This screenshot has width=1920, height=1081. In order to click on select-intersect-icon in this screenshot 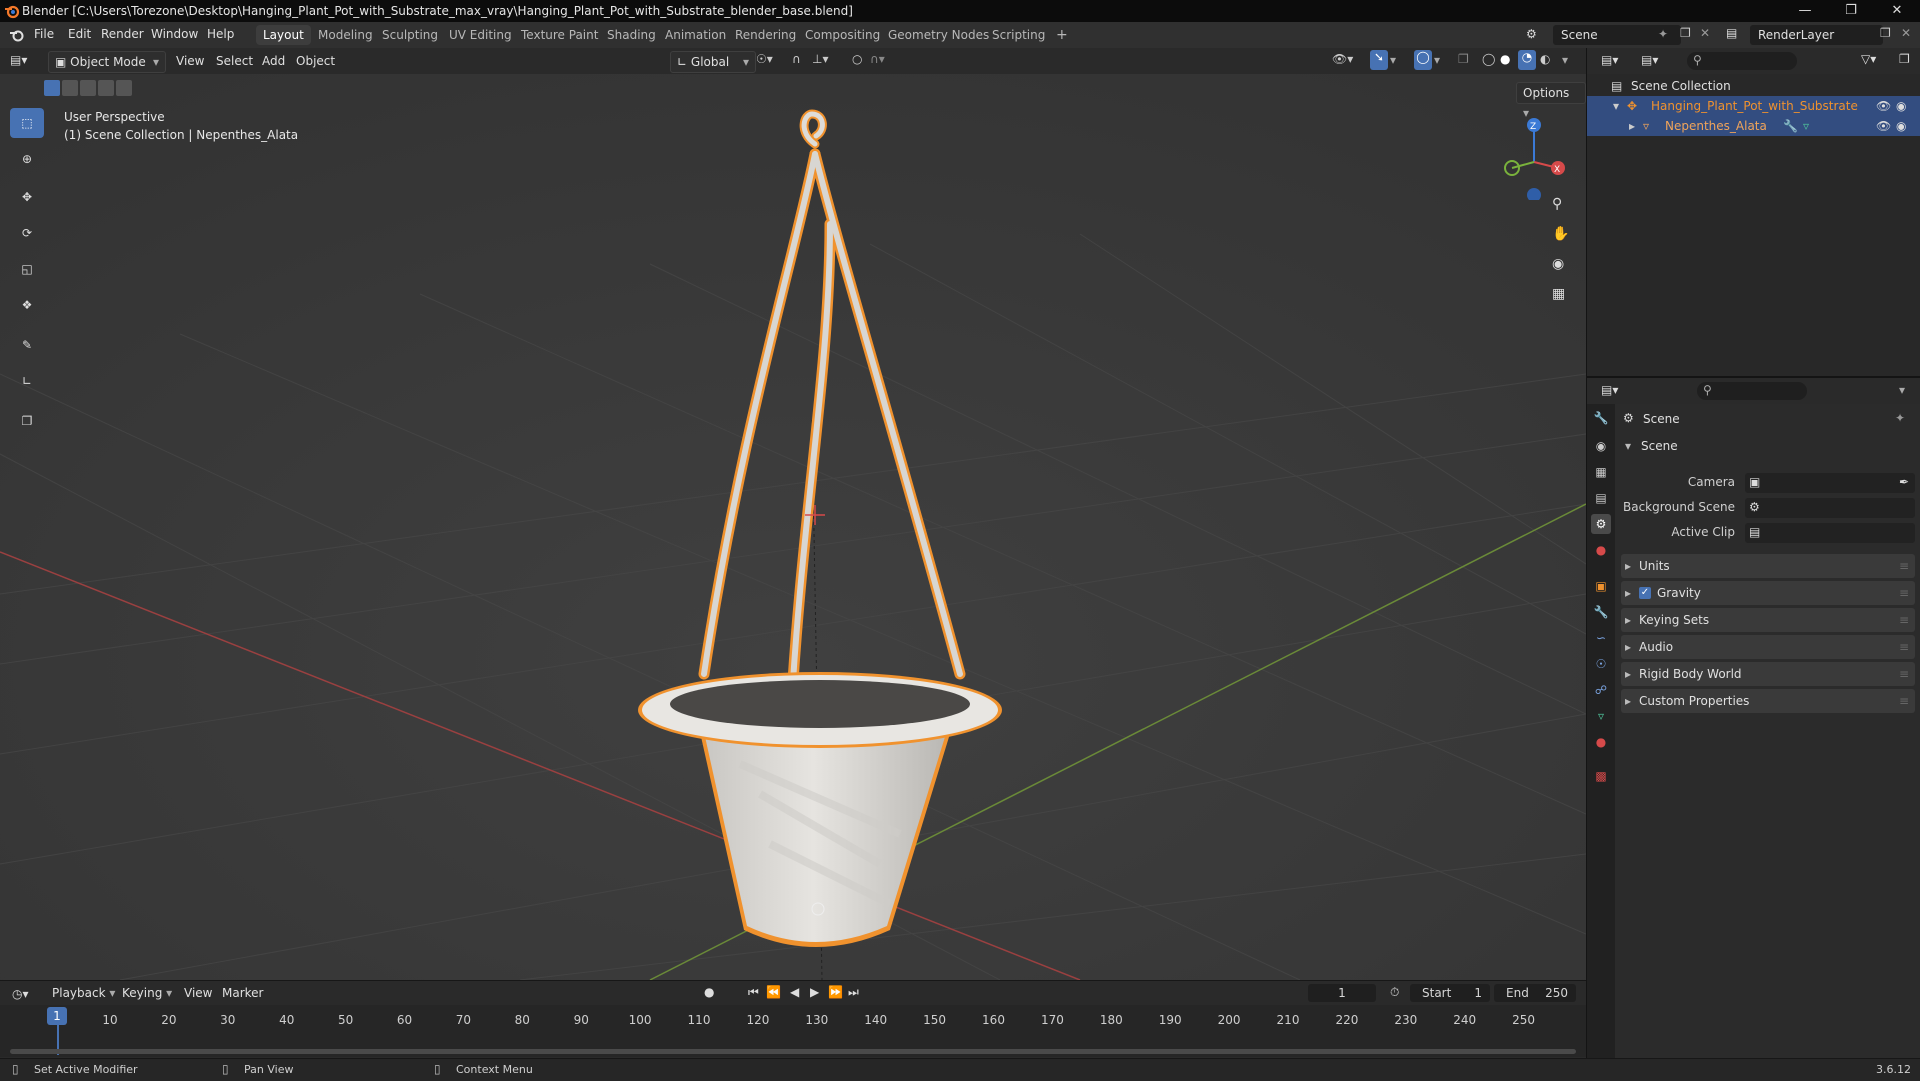, I will do `click(124, 88)`.